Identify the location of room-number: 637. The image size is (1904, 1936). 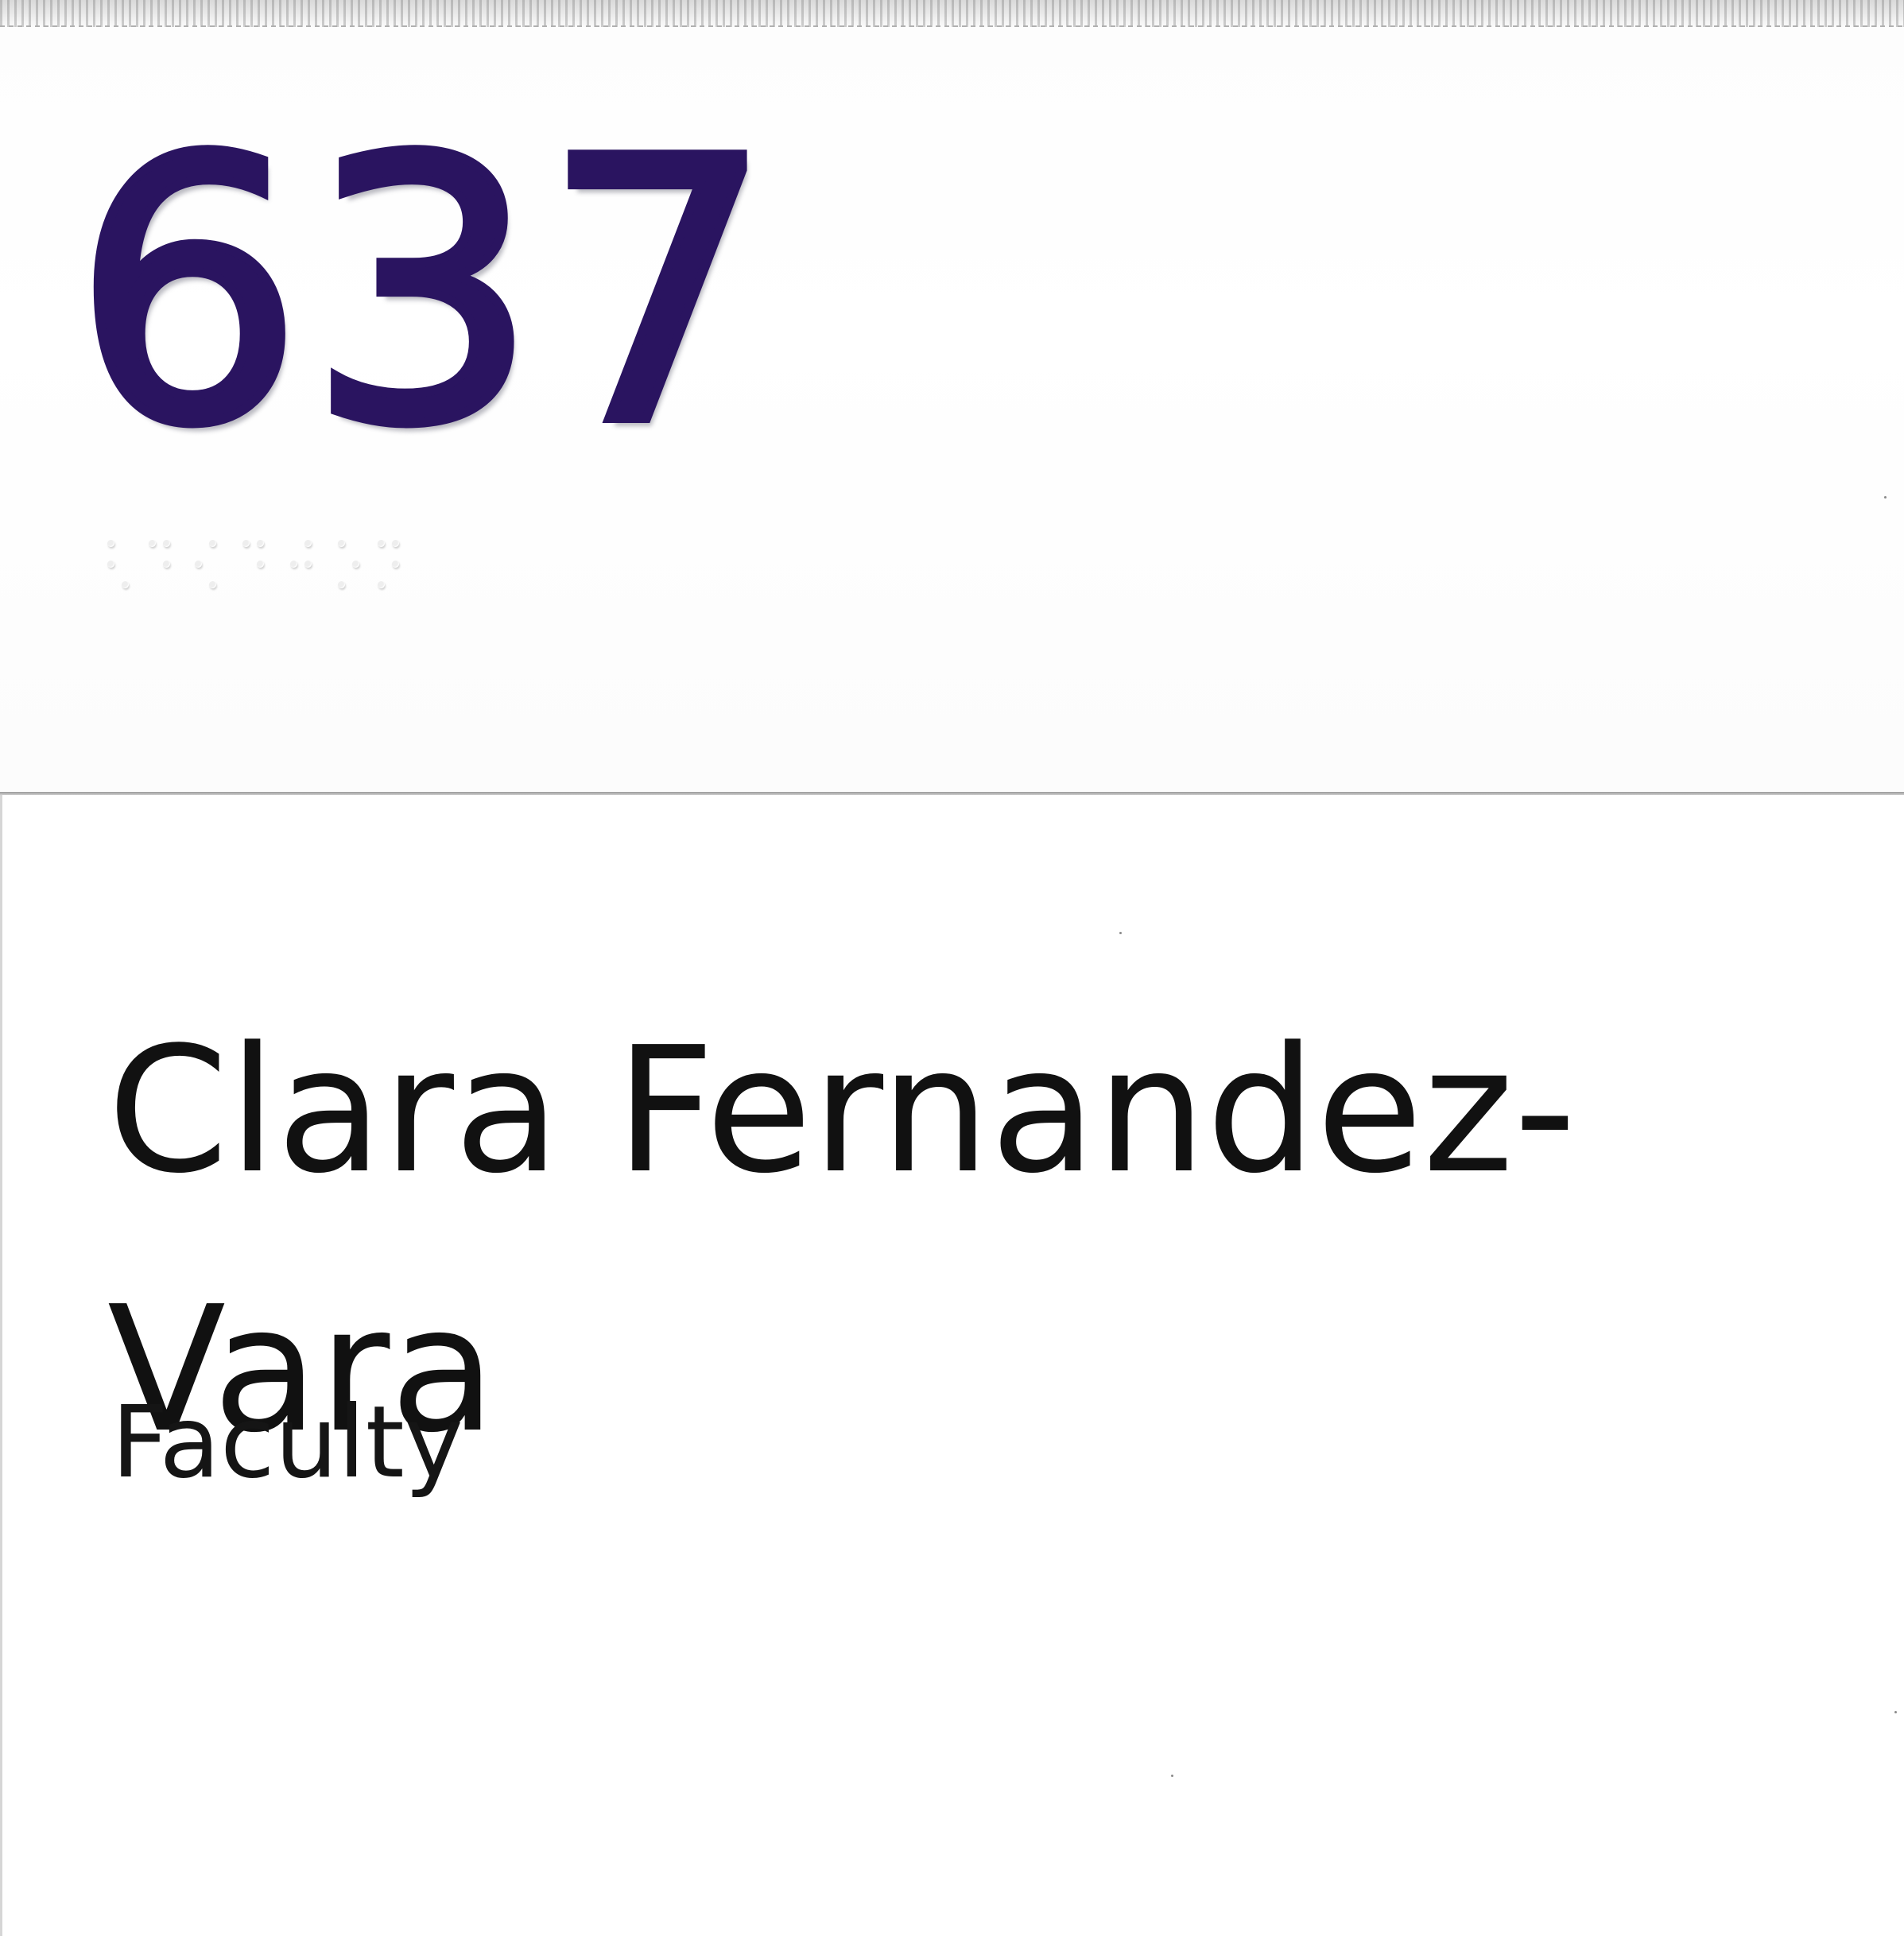
(423, 294).